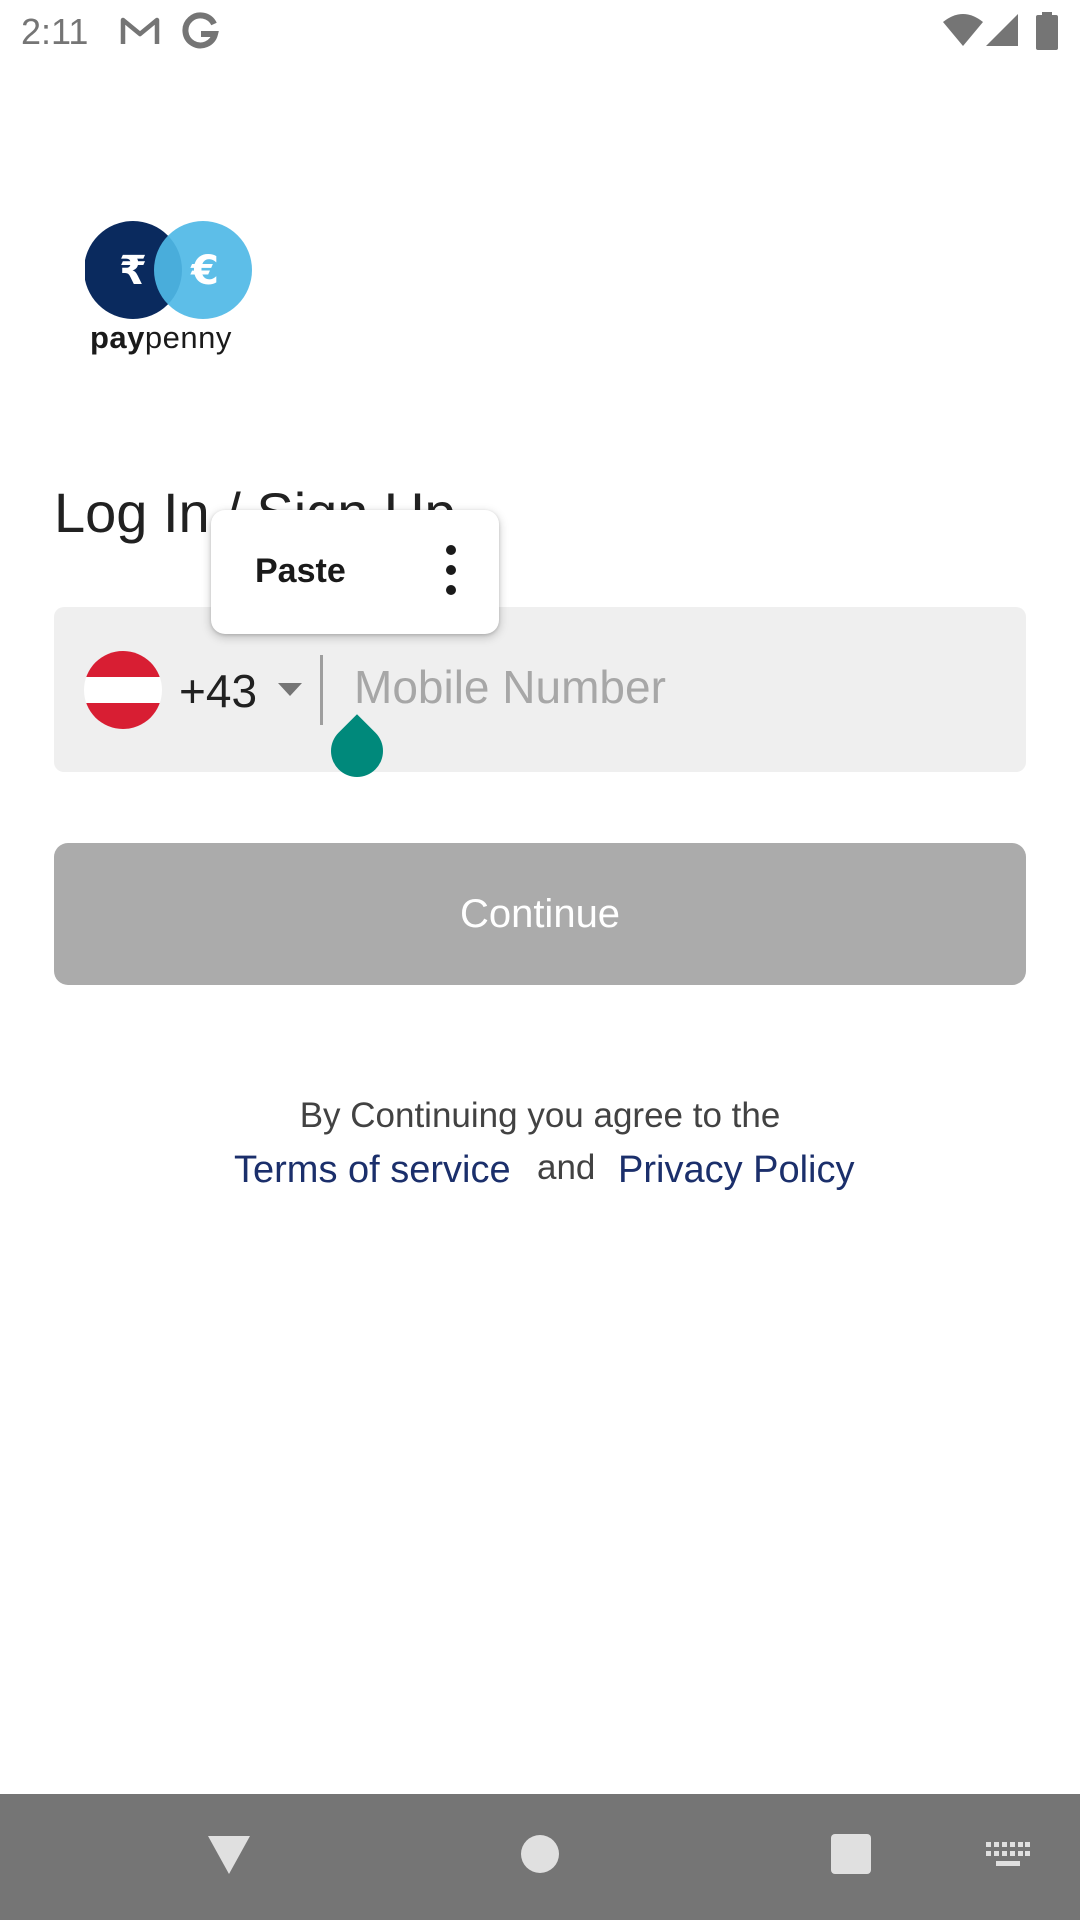  What do you see at coordinates (123, 690) in the screenshot?
I see `austria-flag-icon` at bounding box center [123, 690].